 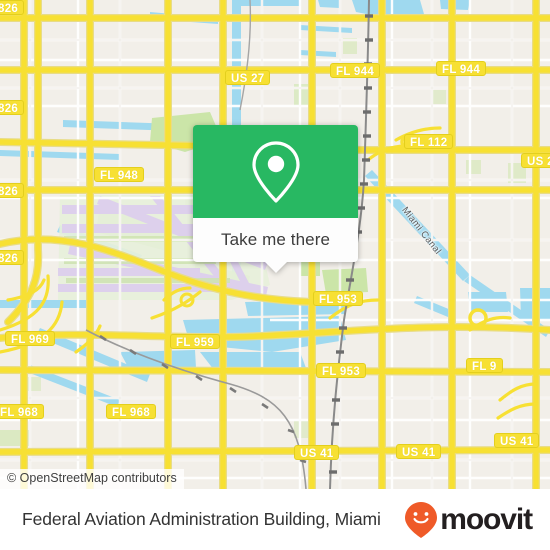 What do you see at coordinates (484, 365) in the screenshot?
I see `road-shield: FL 9` at bounding box center [484, 365].